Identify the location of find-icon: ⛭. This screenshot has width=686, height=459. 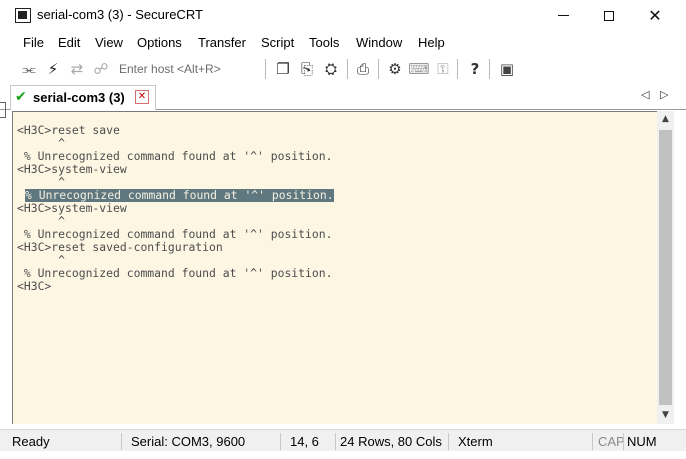
(331, 69).